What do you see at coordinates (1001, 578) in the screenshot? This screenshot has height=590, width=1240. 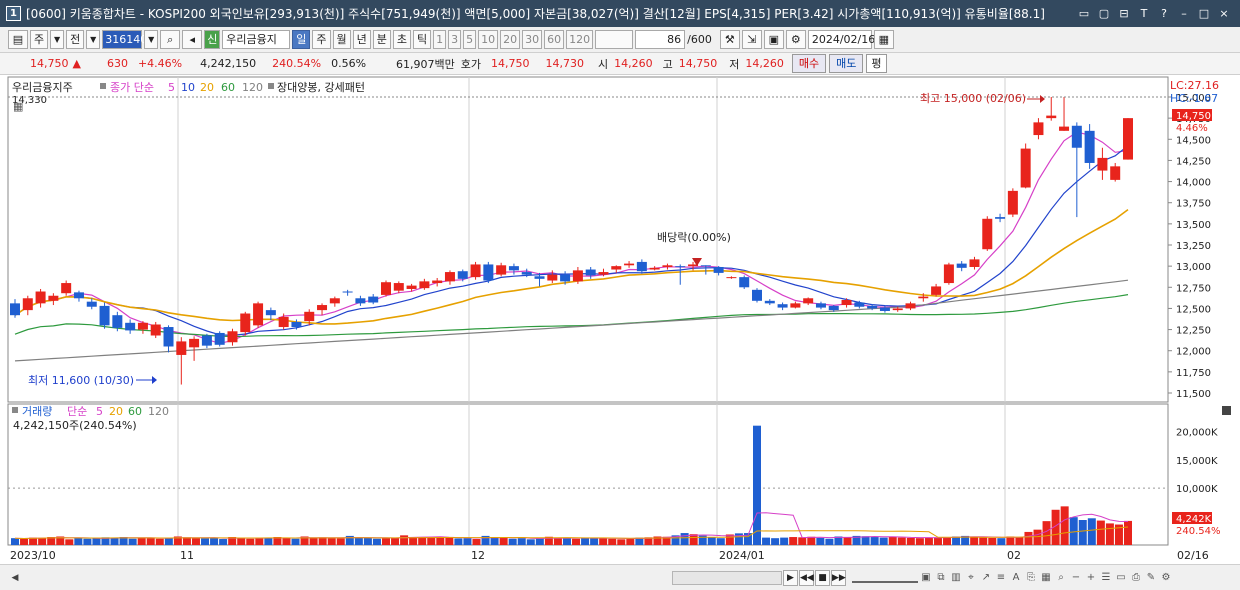 I see `tool-fib-icon: ≡` at bounding box center [1001, 578].